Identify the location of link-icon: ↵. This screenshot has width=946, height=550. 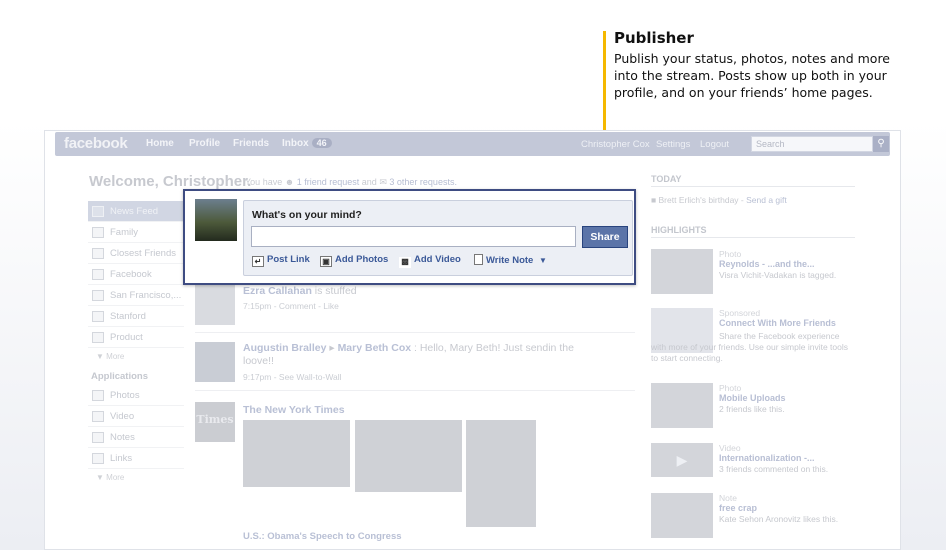
(258, 261).